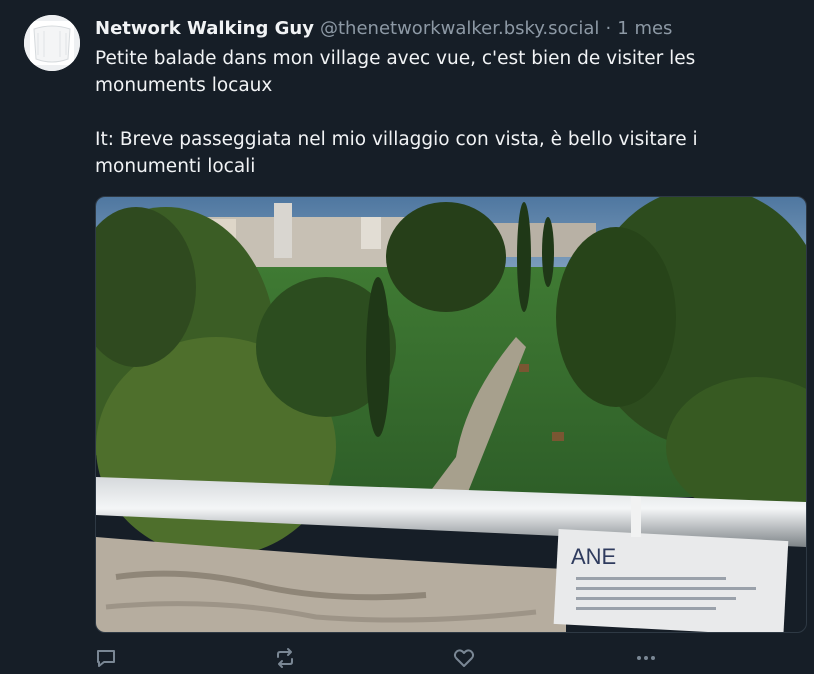 This screenshot has width=814, height=674. I want to click on avatar-image, so click(52, 43).